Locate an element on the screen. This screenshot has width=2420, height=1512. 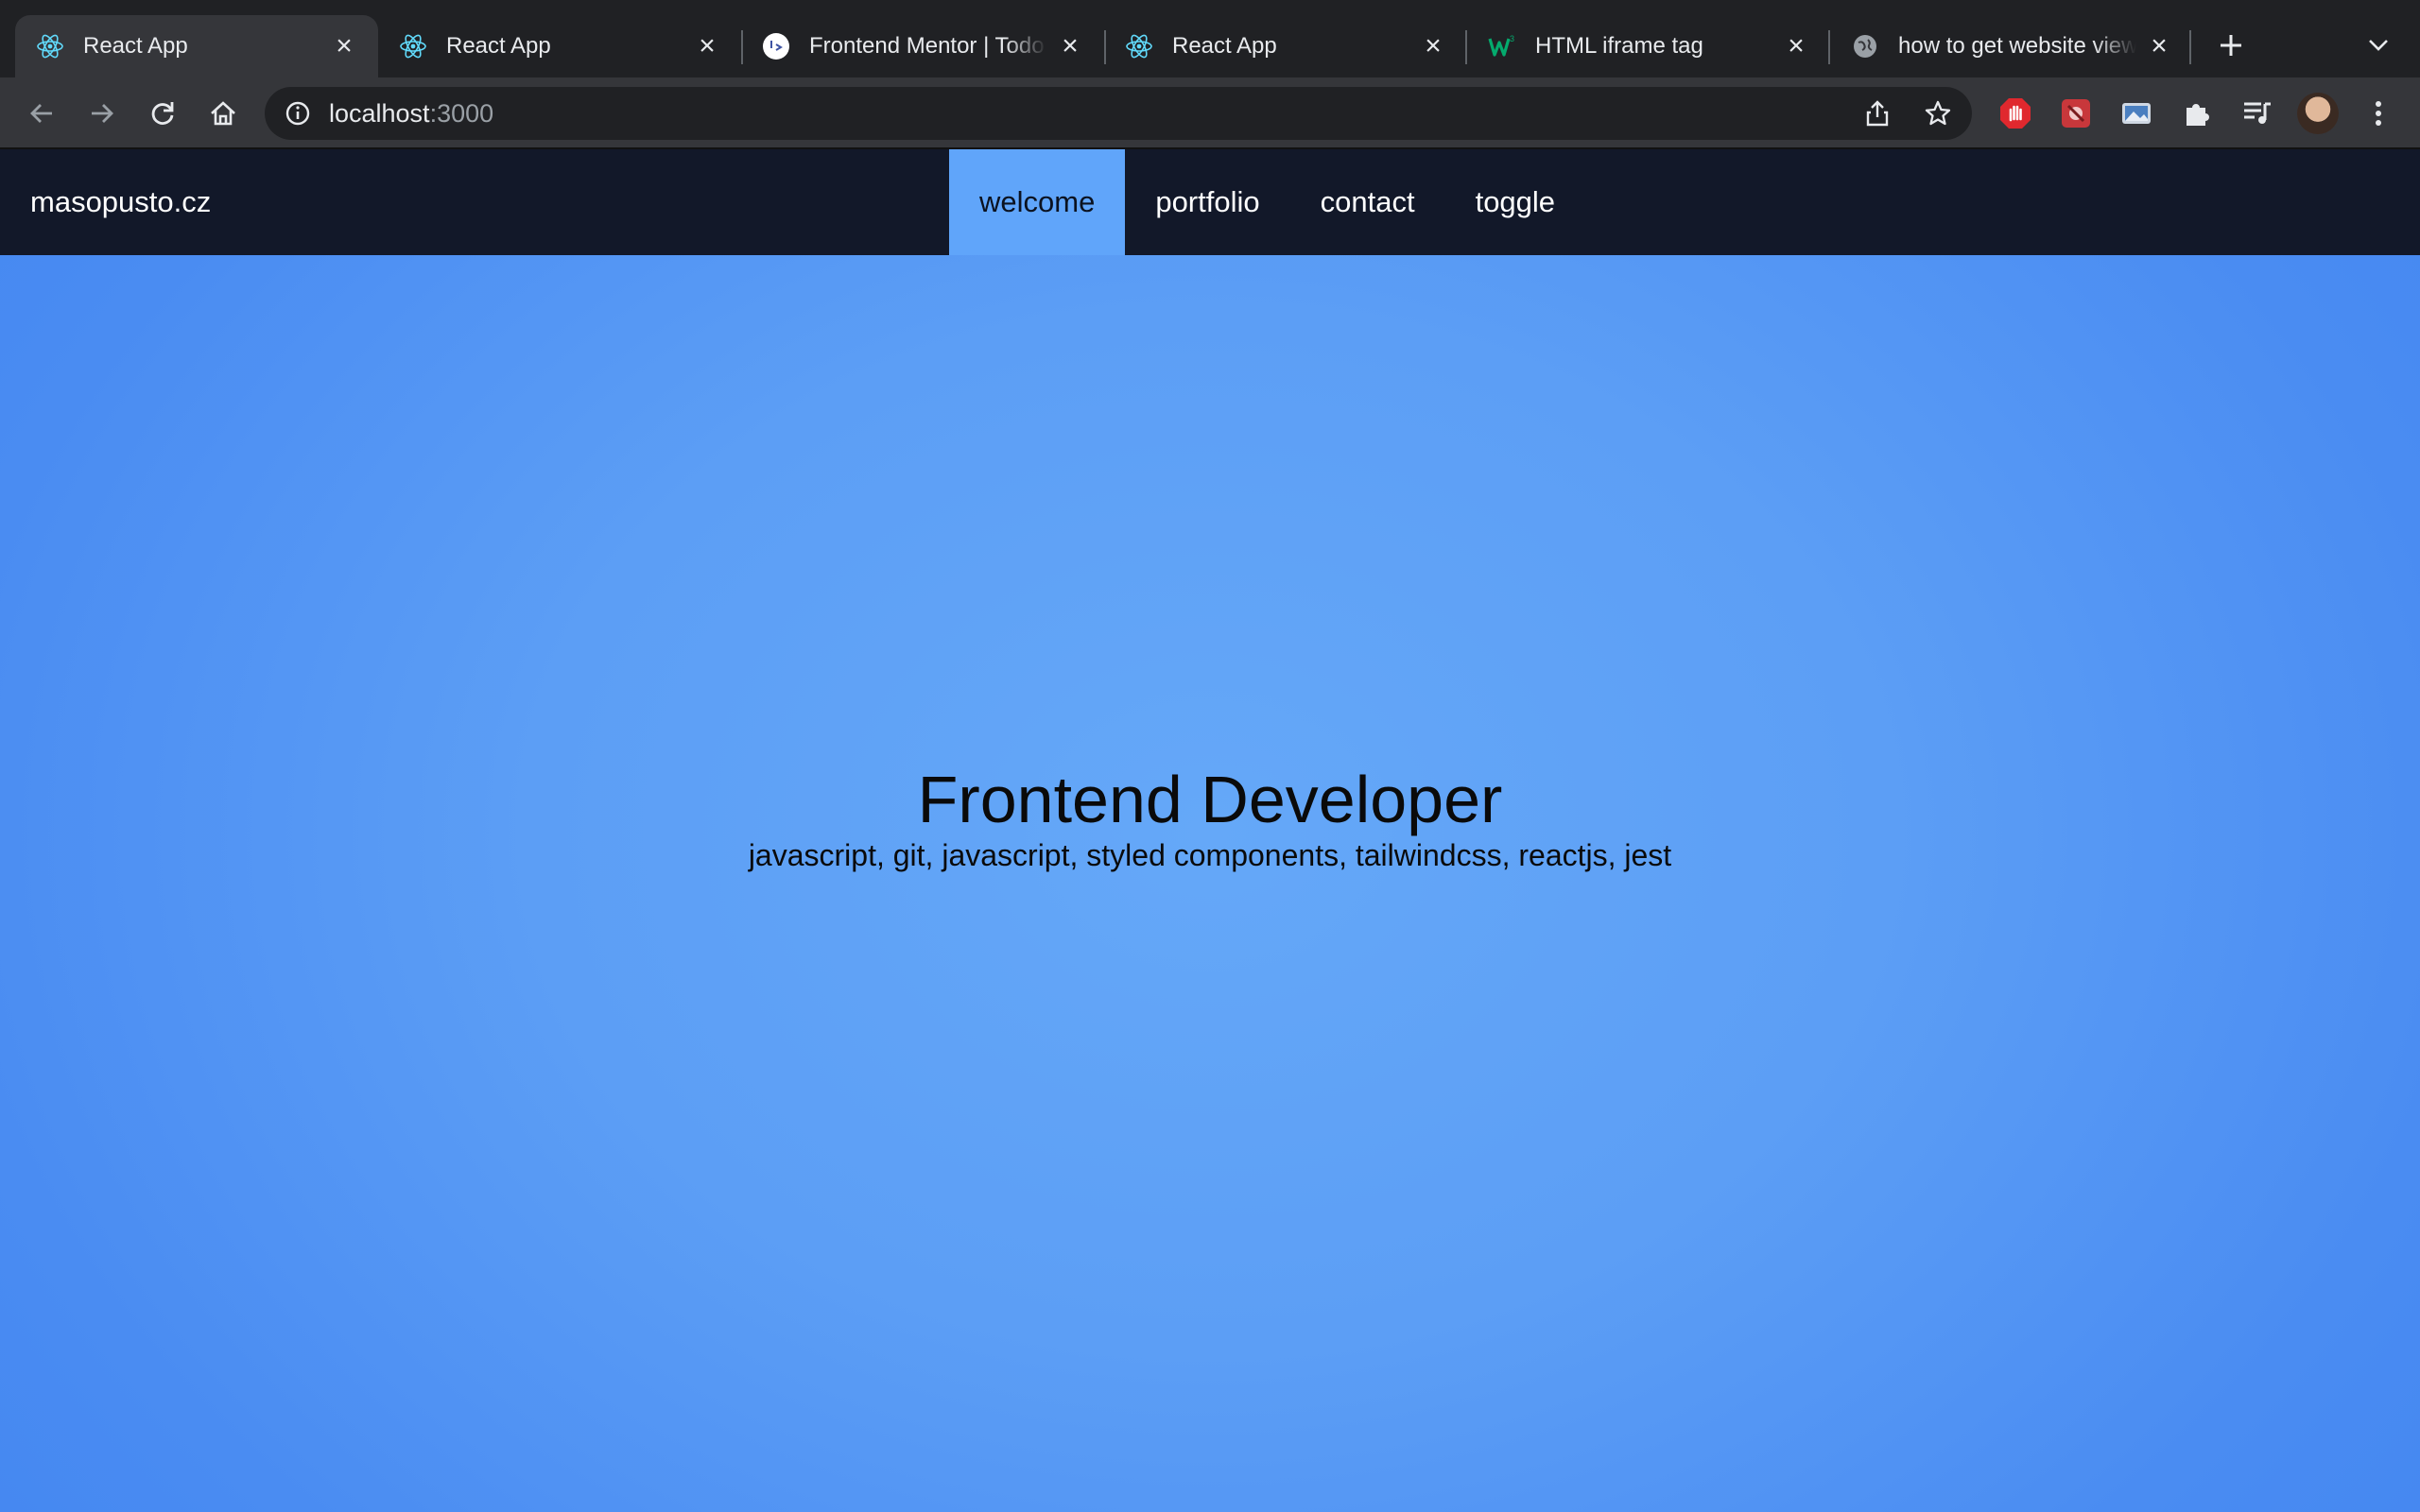
extension-puzzle-red is located at coordinates (2076, 113).